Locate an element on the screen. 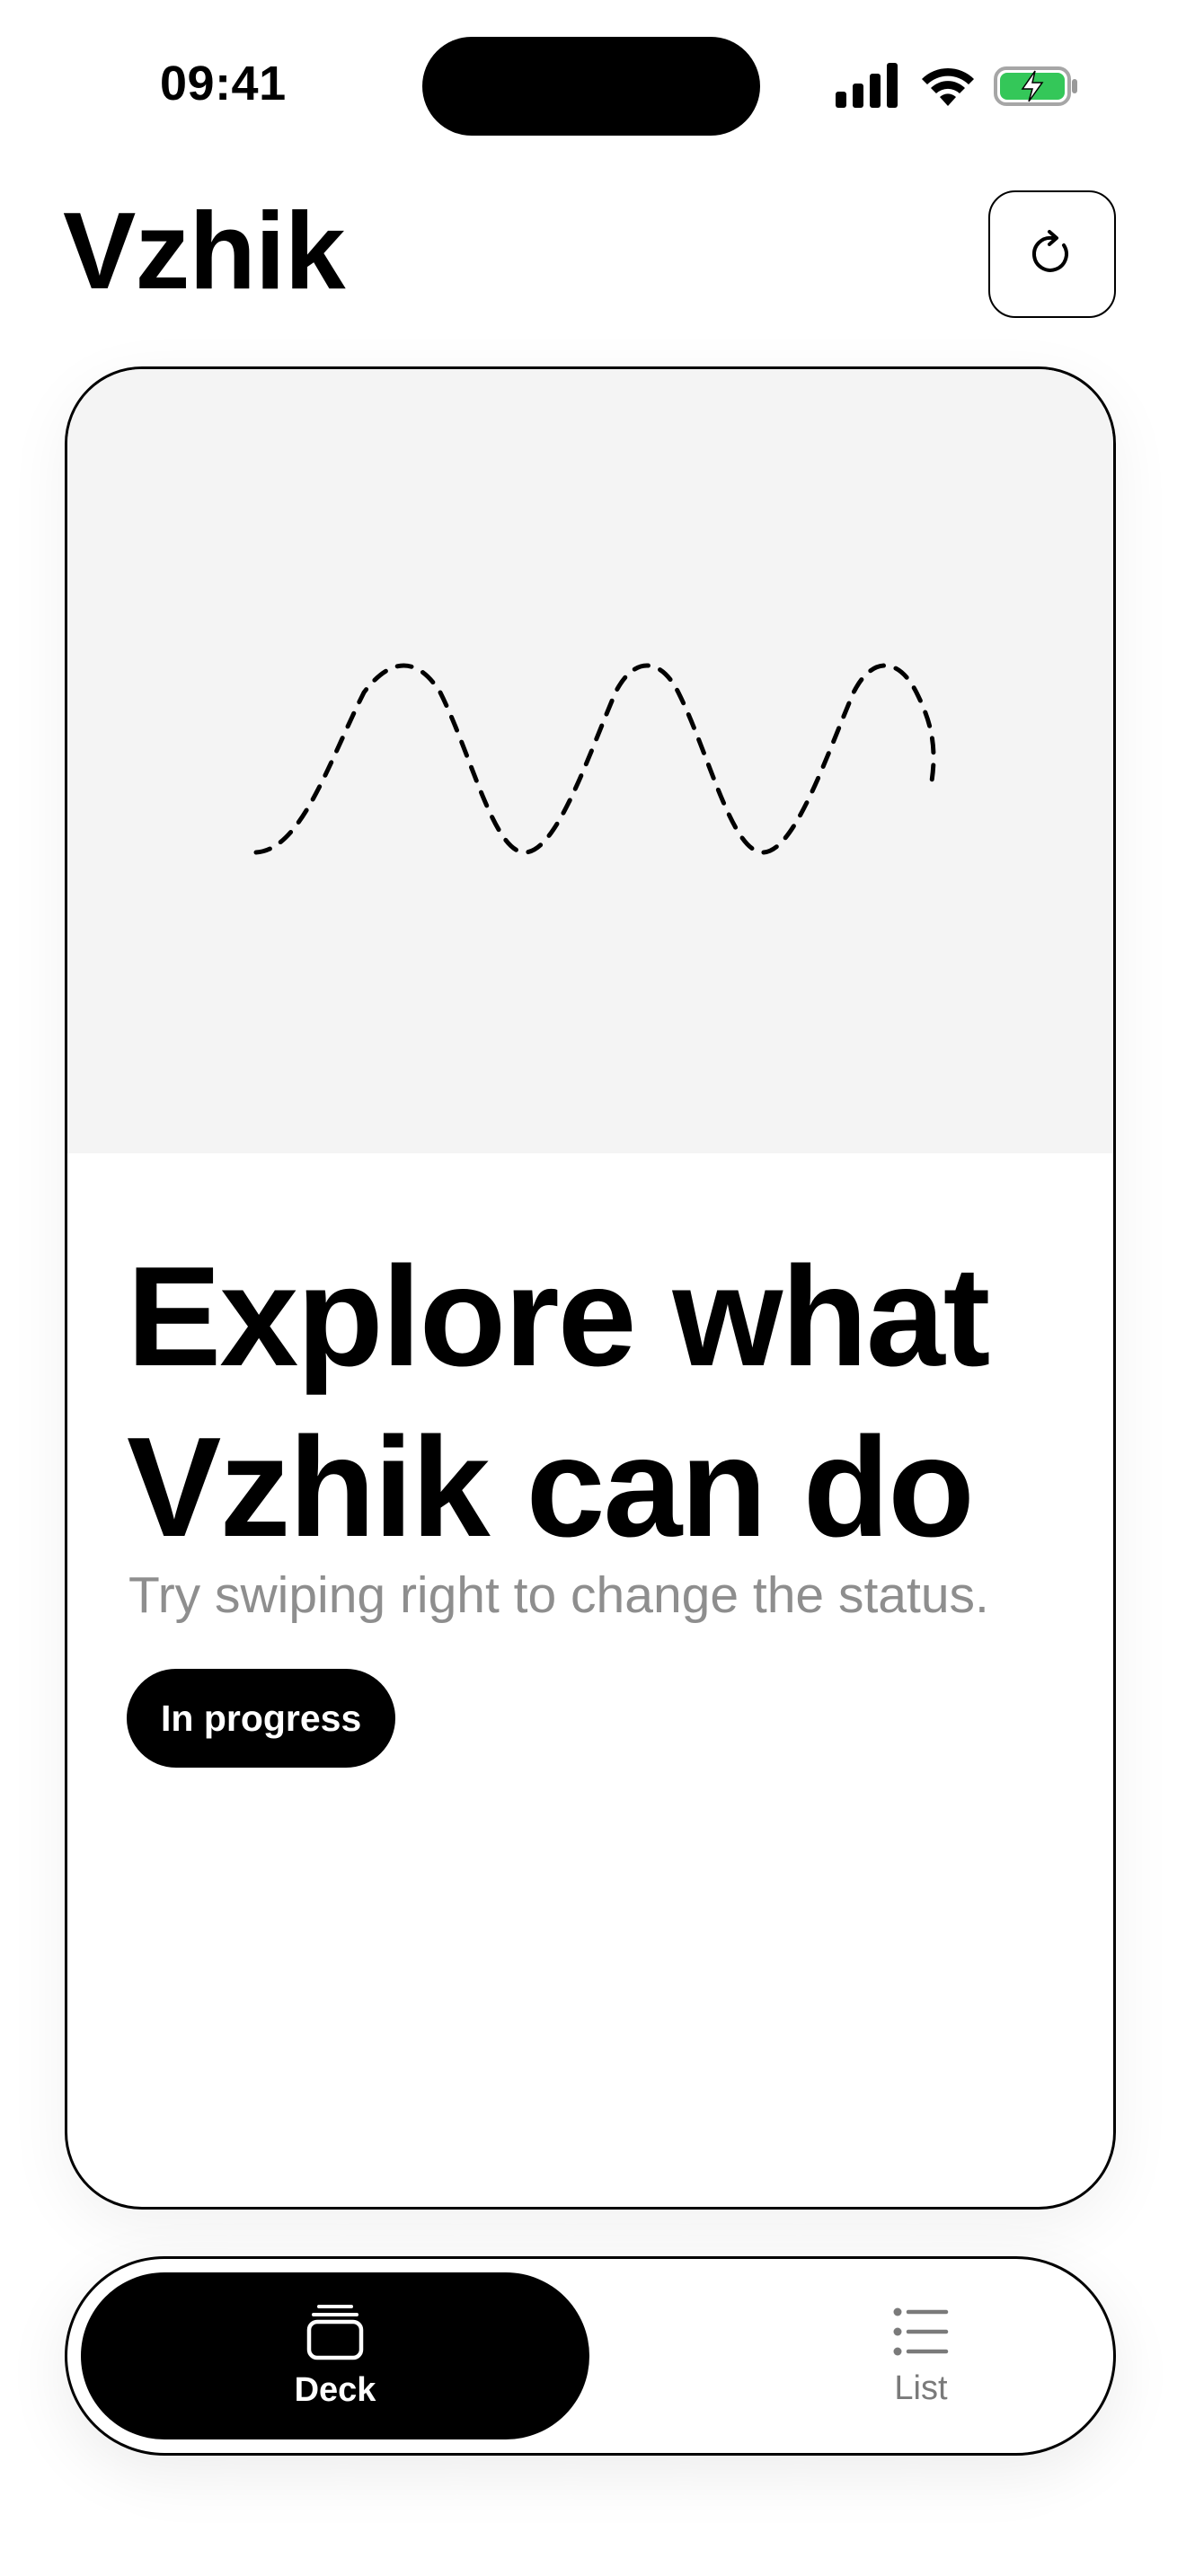 The width and height of the screenshot is (1186, 2576). status-time: 09:41 is located at coordinates (223, 83).